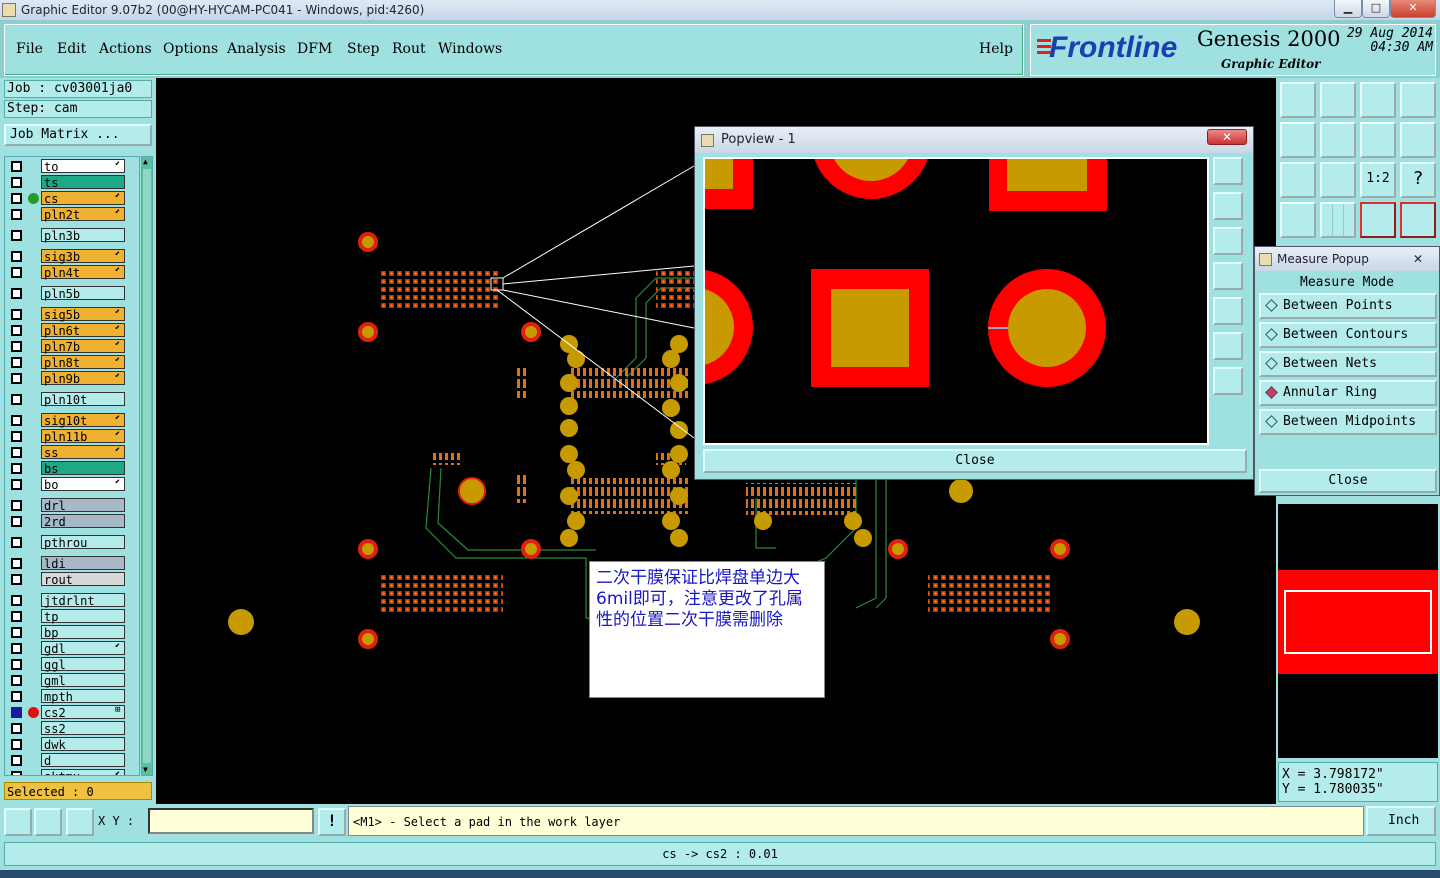  What do you see at coordinates (73, 293) in the screenshot?
I see `layer-row: pln5b` at bounding box center [73, 293].